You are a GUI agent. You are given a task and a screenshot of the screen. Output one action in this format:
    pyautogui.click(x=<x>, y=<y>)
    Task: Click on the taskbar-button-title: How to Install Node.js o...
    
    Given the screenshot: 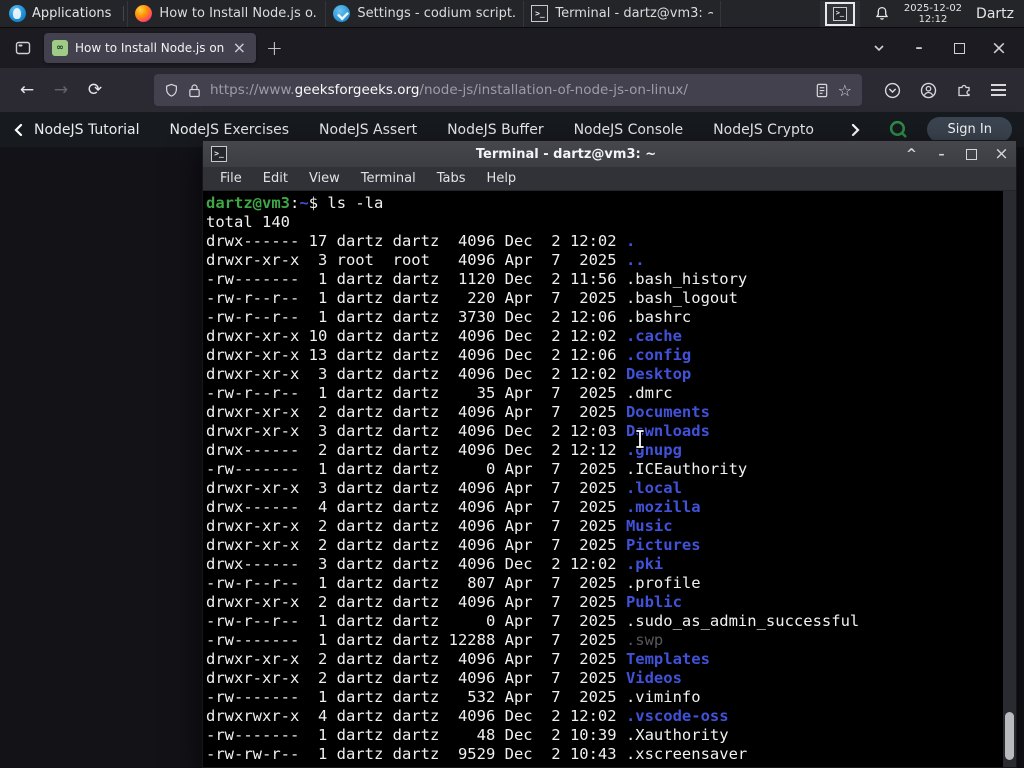 What is the action you would take?
    pyautogui.click(x=239, y=13)
    